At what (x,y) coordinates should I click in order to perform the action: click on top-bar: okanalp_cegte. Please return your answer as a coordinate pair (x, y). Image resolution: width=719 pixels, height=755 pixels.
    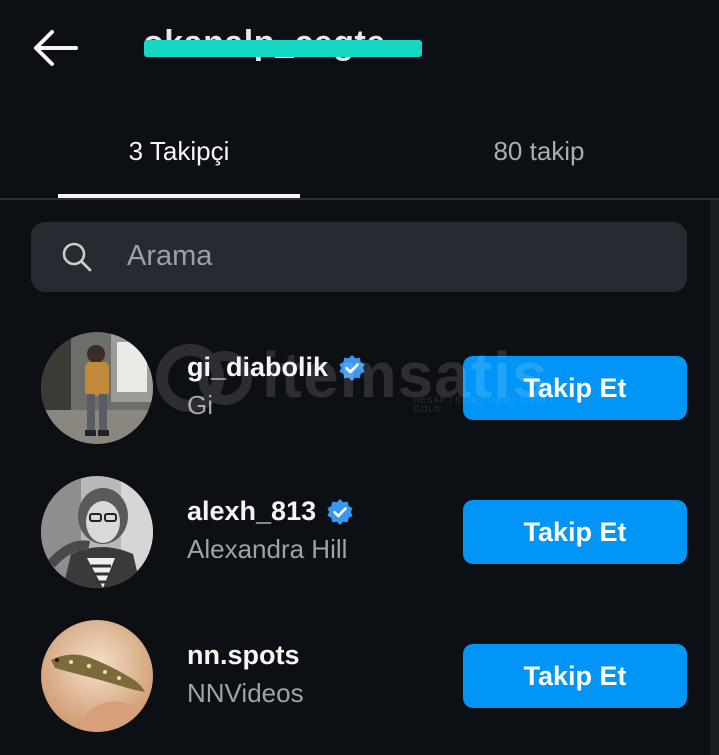
    Looking at the image, I should click on (359, 50).